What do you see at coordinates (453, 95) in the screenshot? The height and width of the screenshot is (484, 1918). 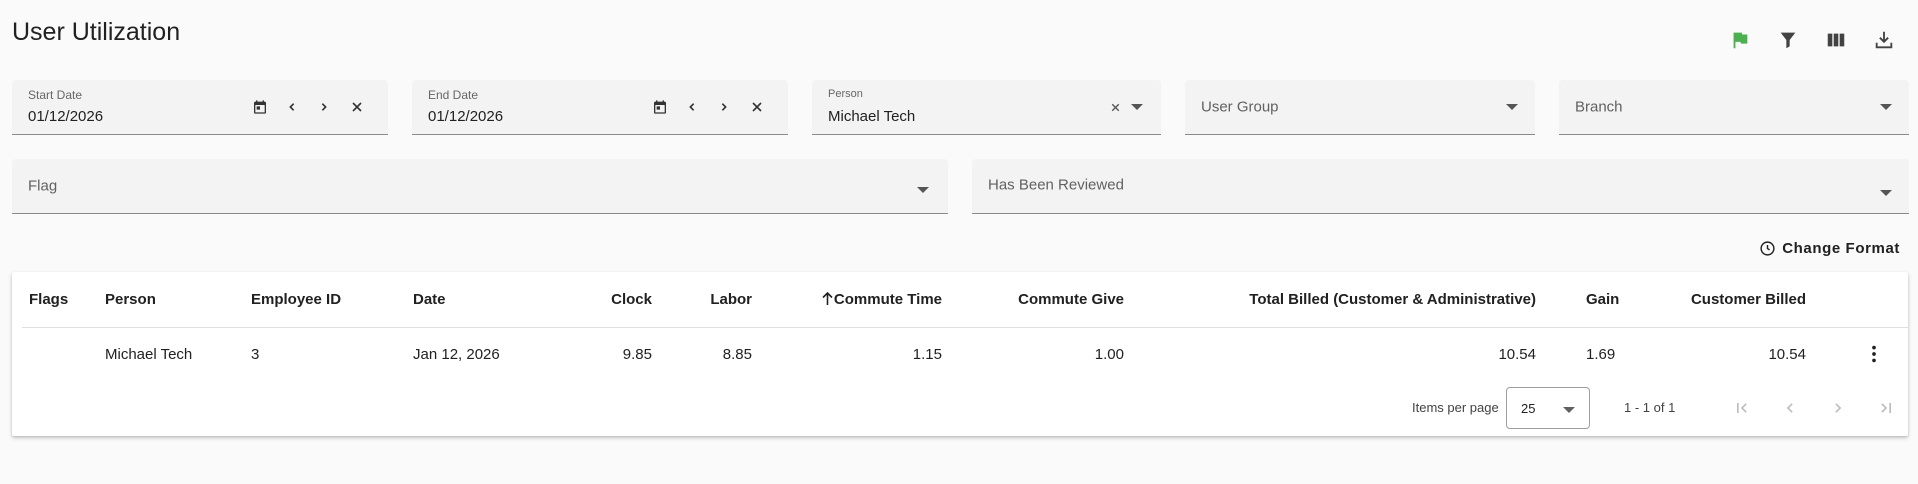 I see `end-date-label: End Date` at bounding box center [453, 95].